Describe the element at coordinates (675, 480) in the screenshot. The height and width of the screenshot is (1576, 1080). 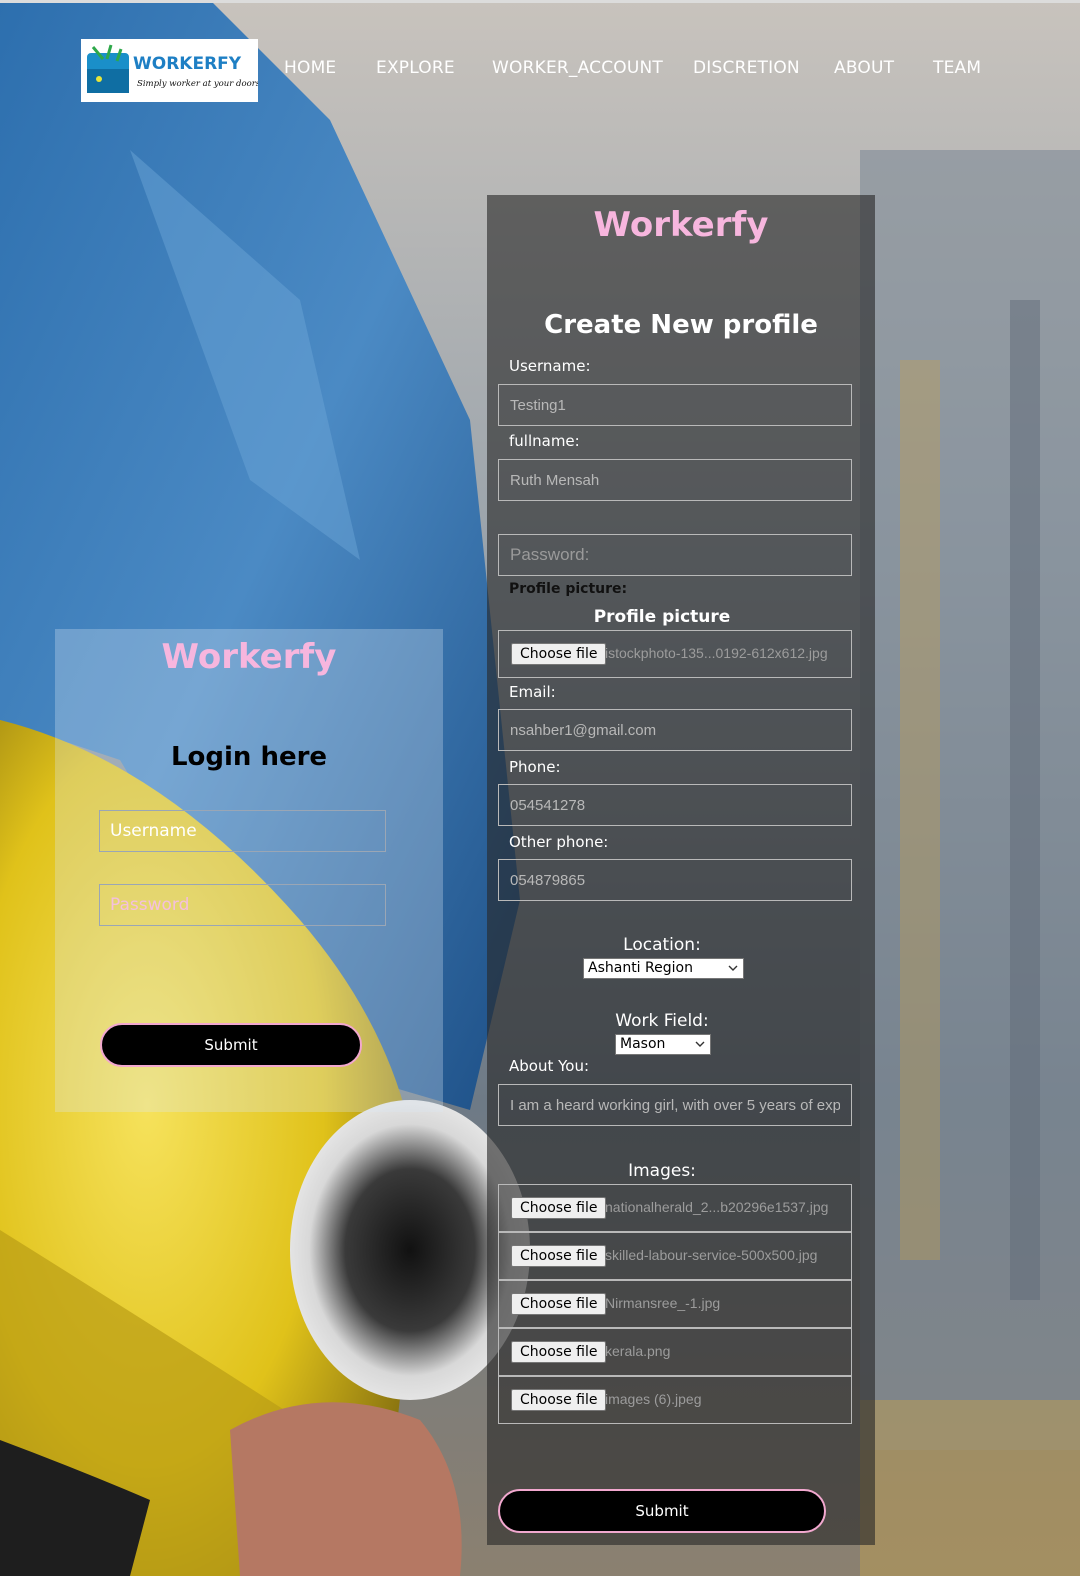
I see `fullname-input` at that location.